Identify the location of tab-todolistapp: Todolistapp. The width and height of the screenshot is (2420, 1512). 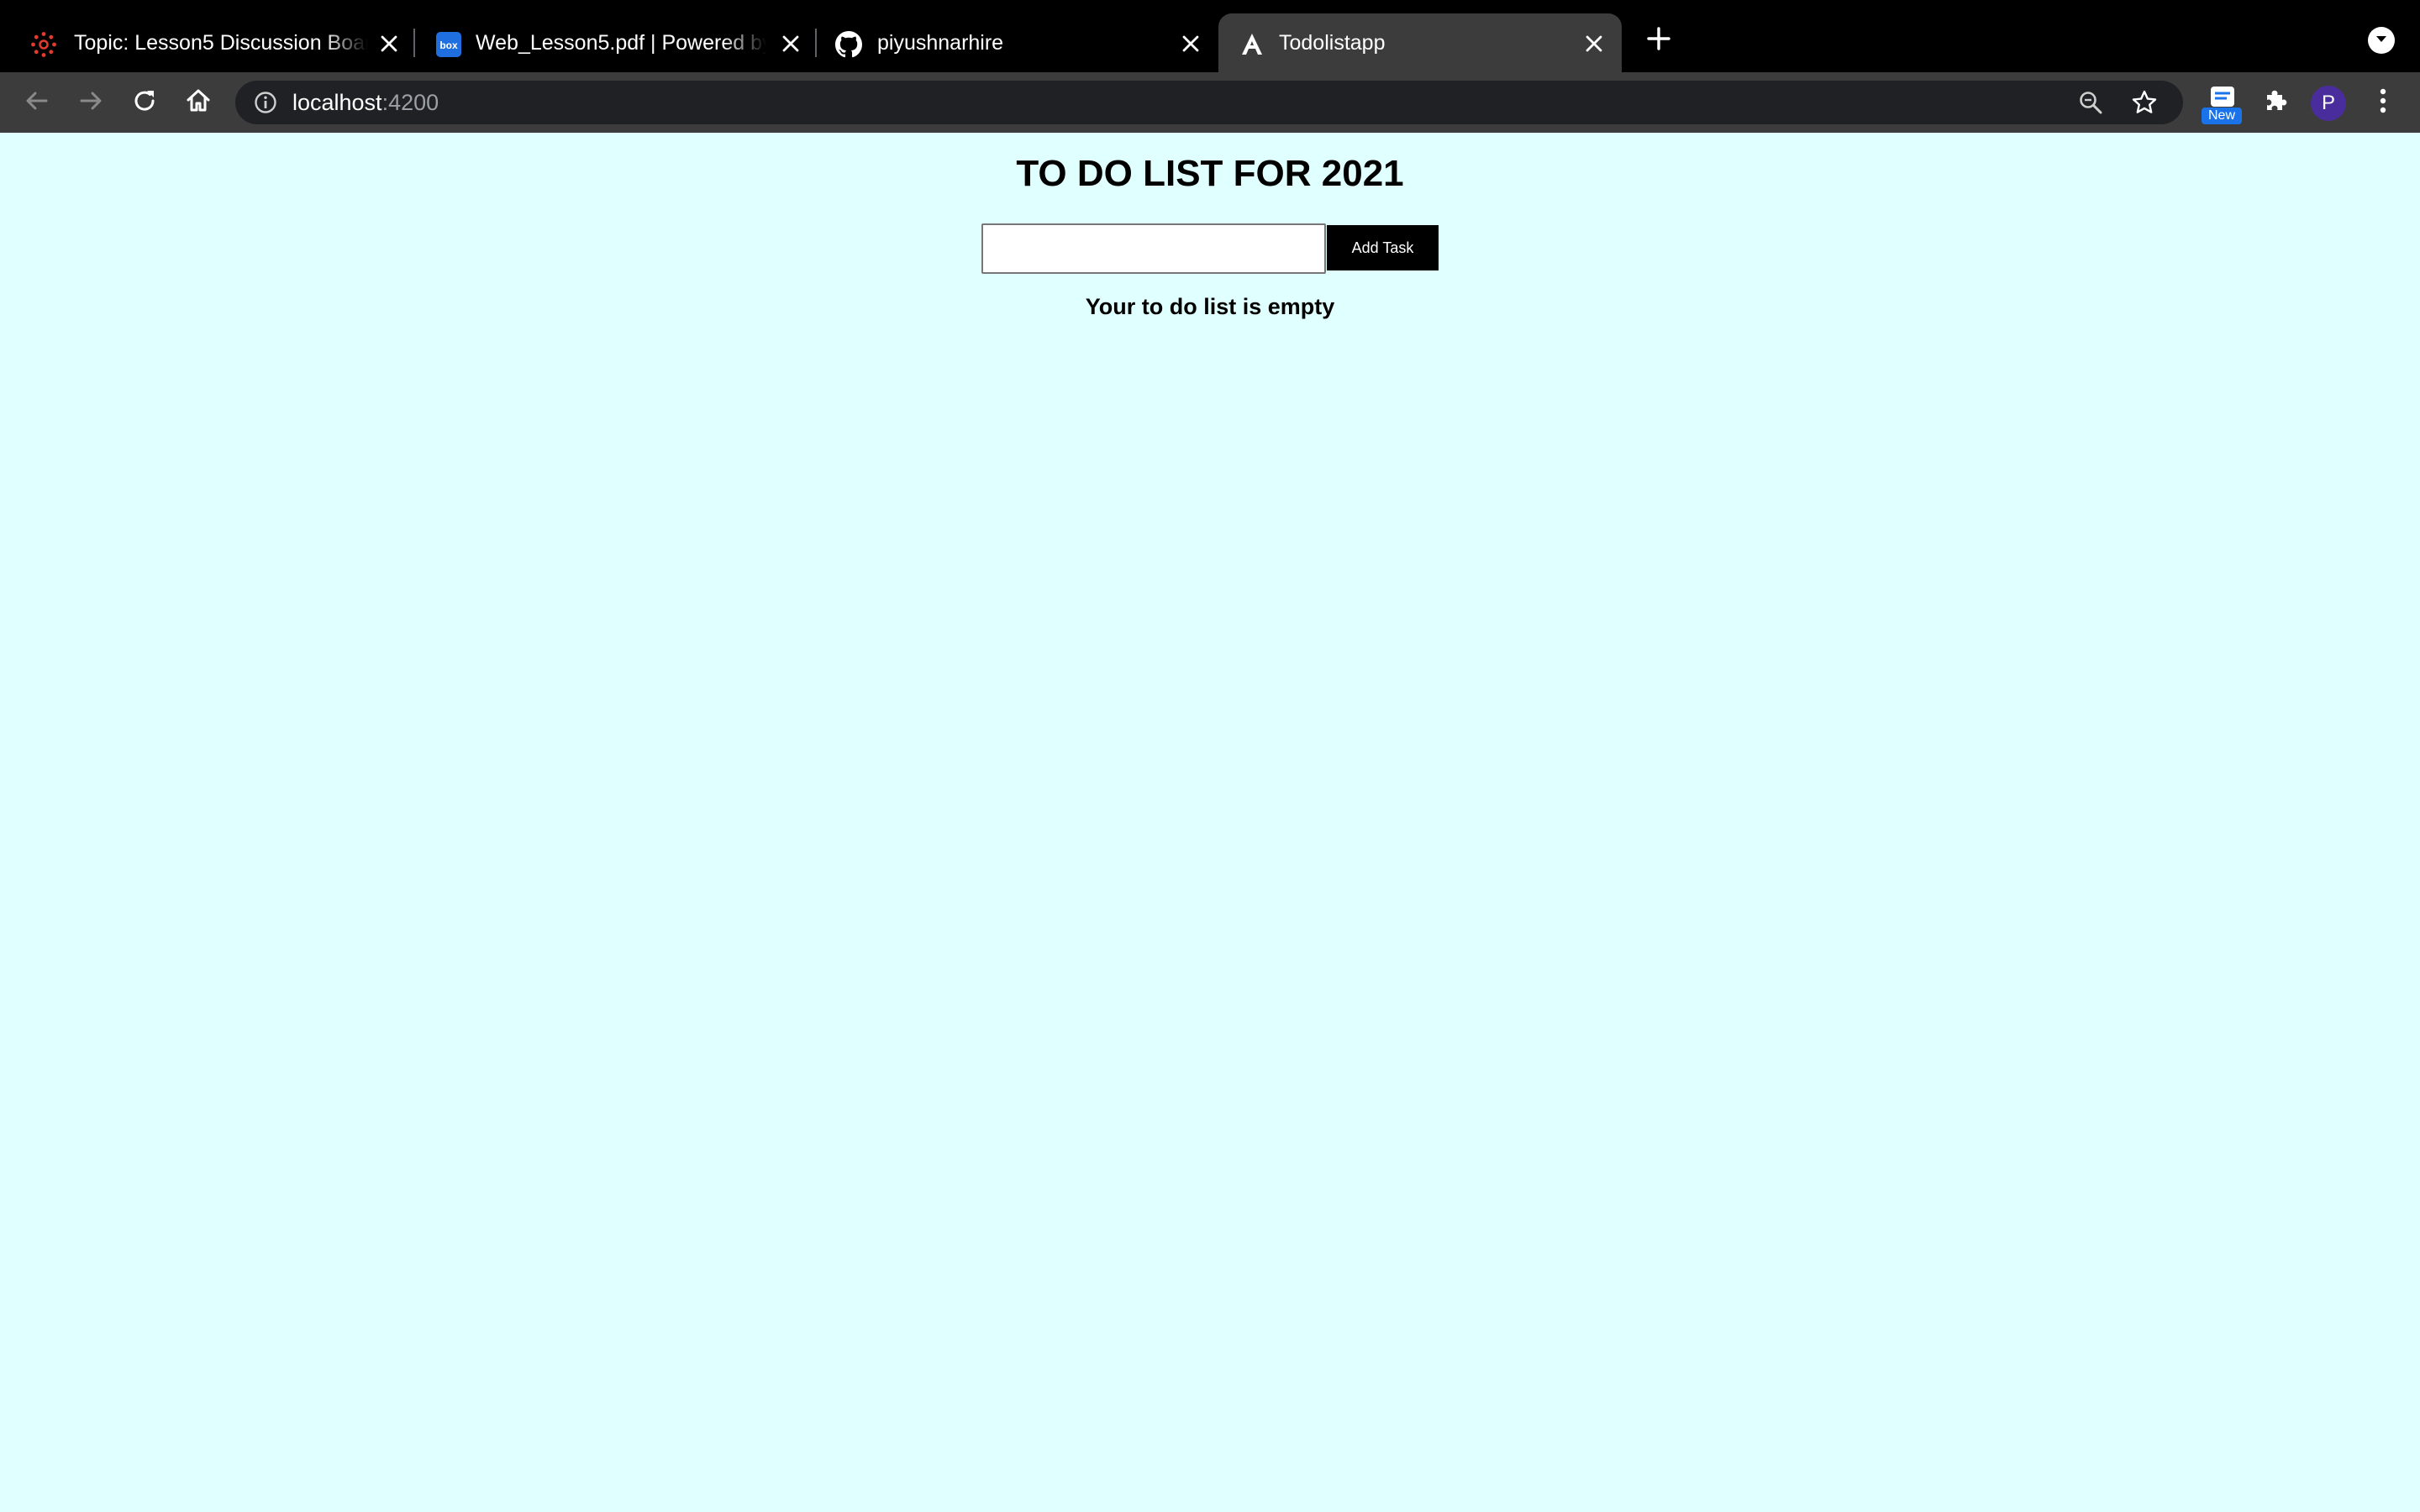
(1420, 42).